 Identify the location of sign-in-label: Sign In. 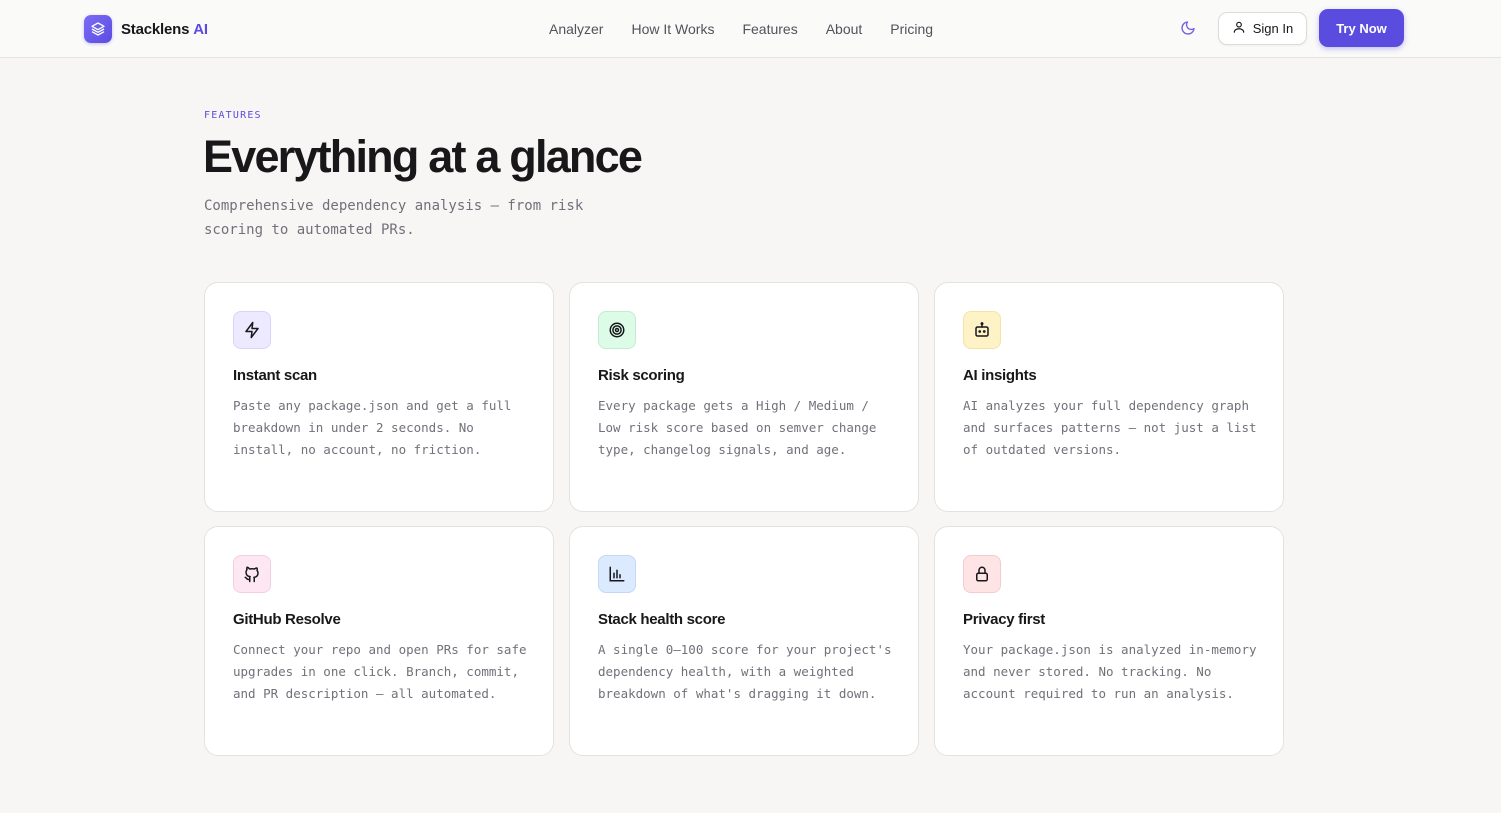
(1273, 28).